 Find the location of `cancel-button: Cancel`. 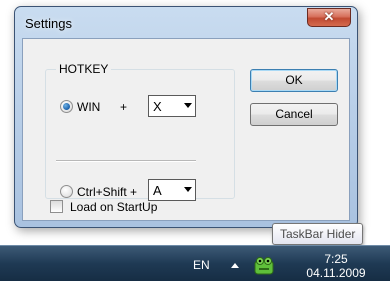

cancel-button: Cancel is located at coordinates (294, 114).